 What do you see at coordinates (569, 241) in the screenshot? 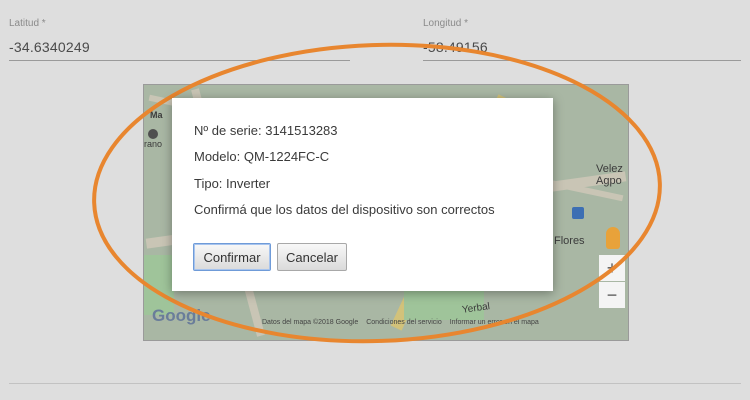
I see `map-label-flores: Flores` at bounding box center [569, 241].